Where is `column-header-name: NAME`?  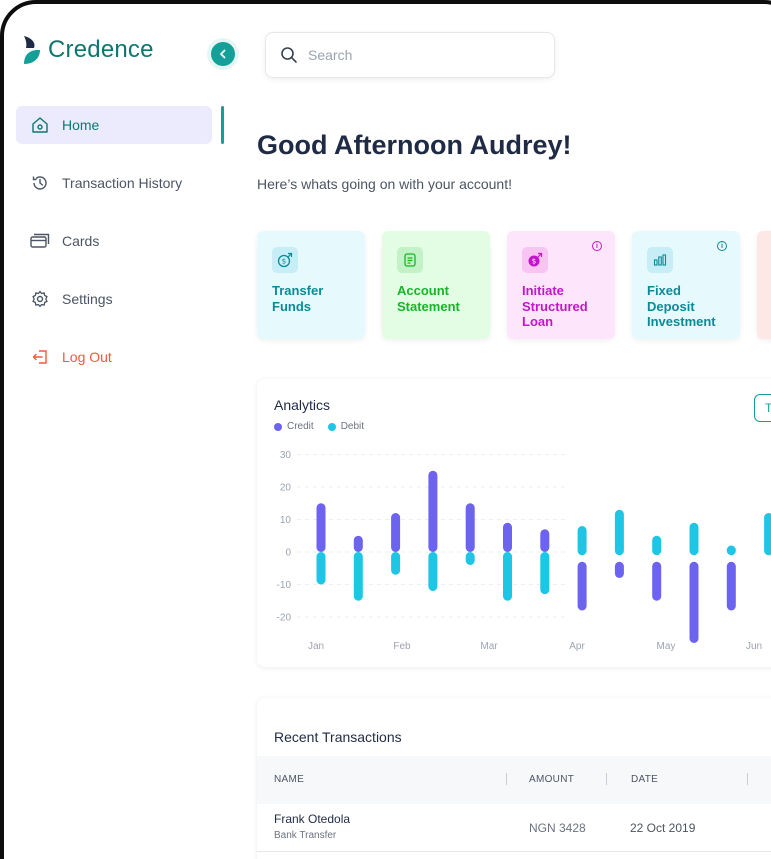 column-header-name: NAME is located at coordinates (289, 779).